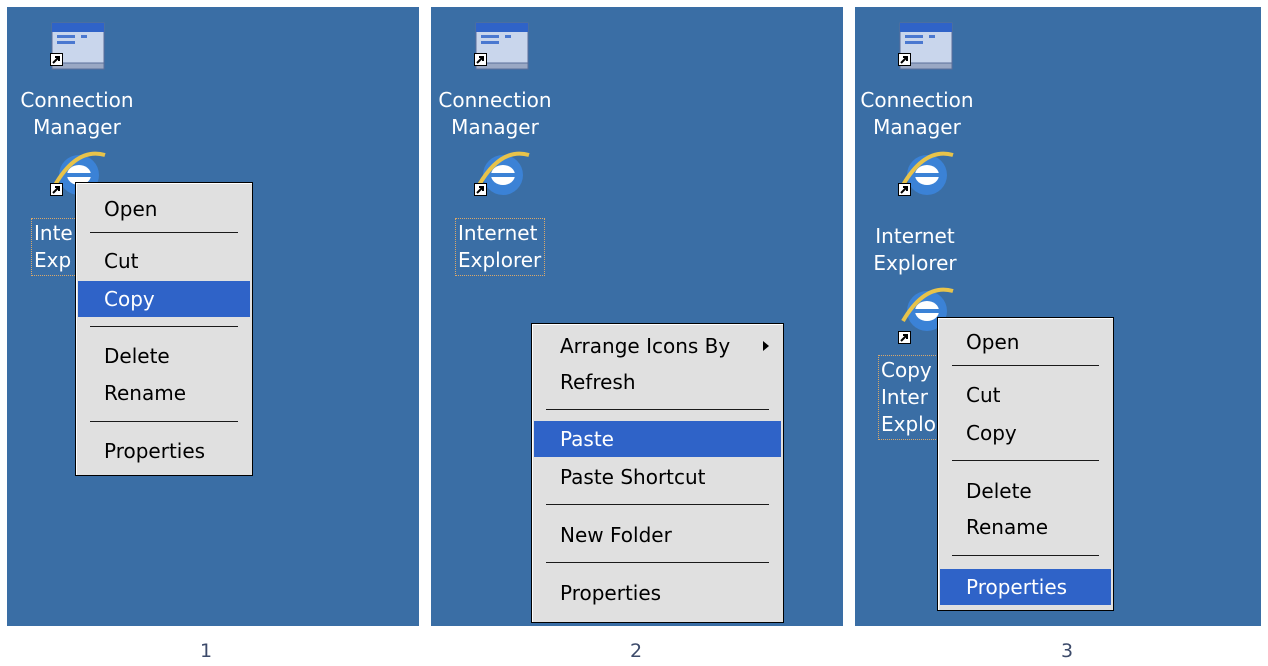 The height and width of the screenshot is (666, 1268). What do you see at coordinates (657, 346) in the screenshot?
I see `menu-item-arrange-icons-by: Arrange Icons By` at bounding box center [657, 346].